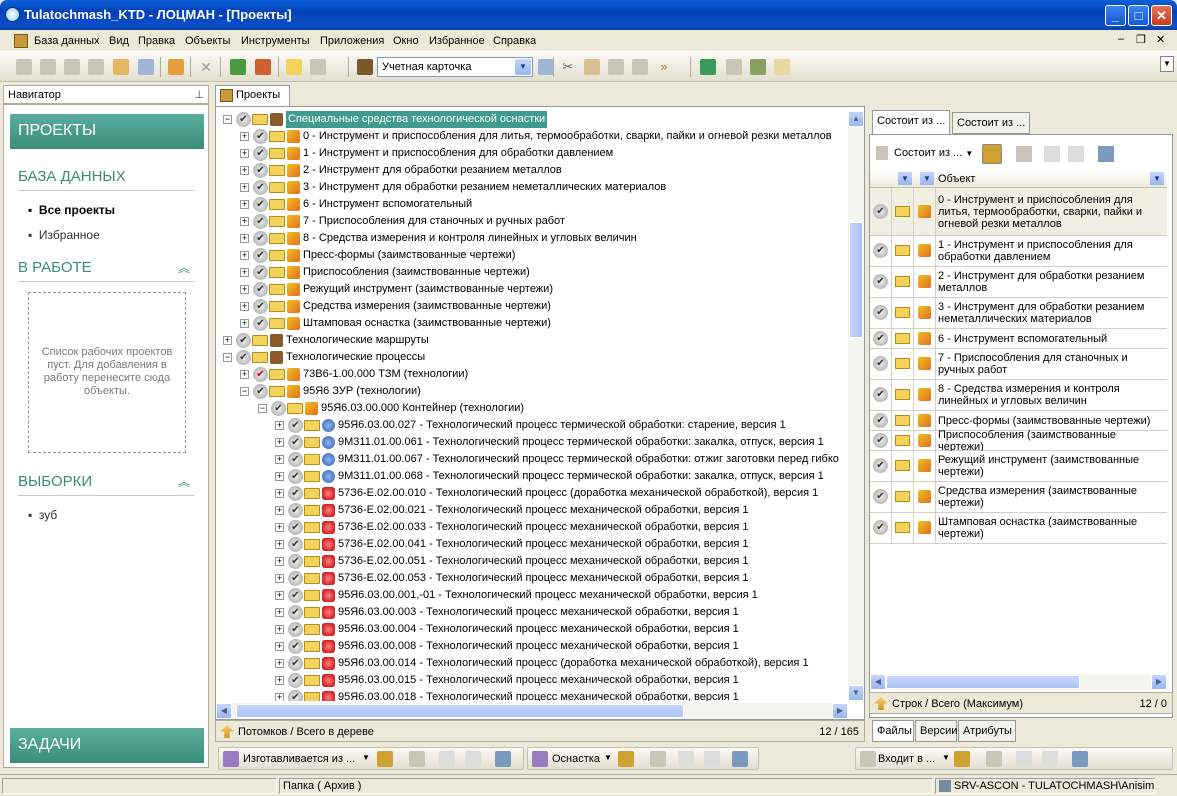 The image size is (1177, 796). What do you see at coordinates (184, 481) in the screenshot?
I see `collapse-up-icon: ︽` at bounding box center [184, 481].